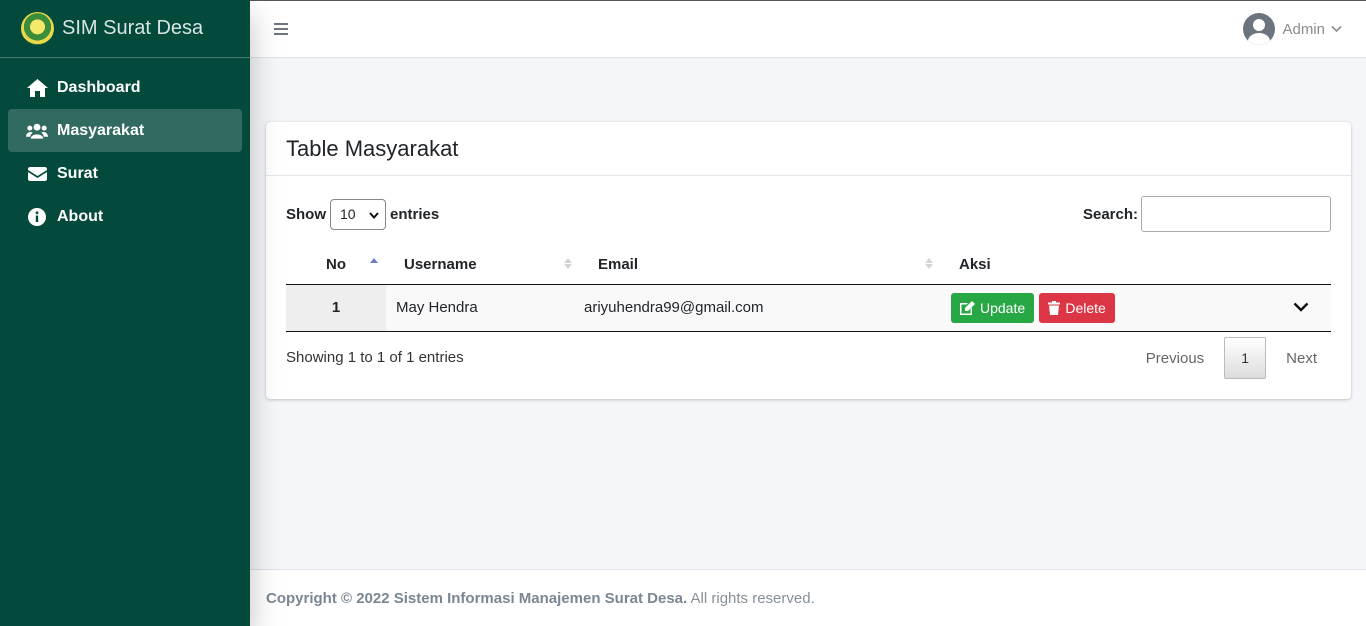 This screenshot has width=1366, height=626. I want to click on cell-no: 1, so click(336, 308).